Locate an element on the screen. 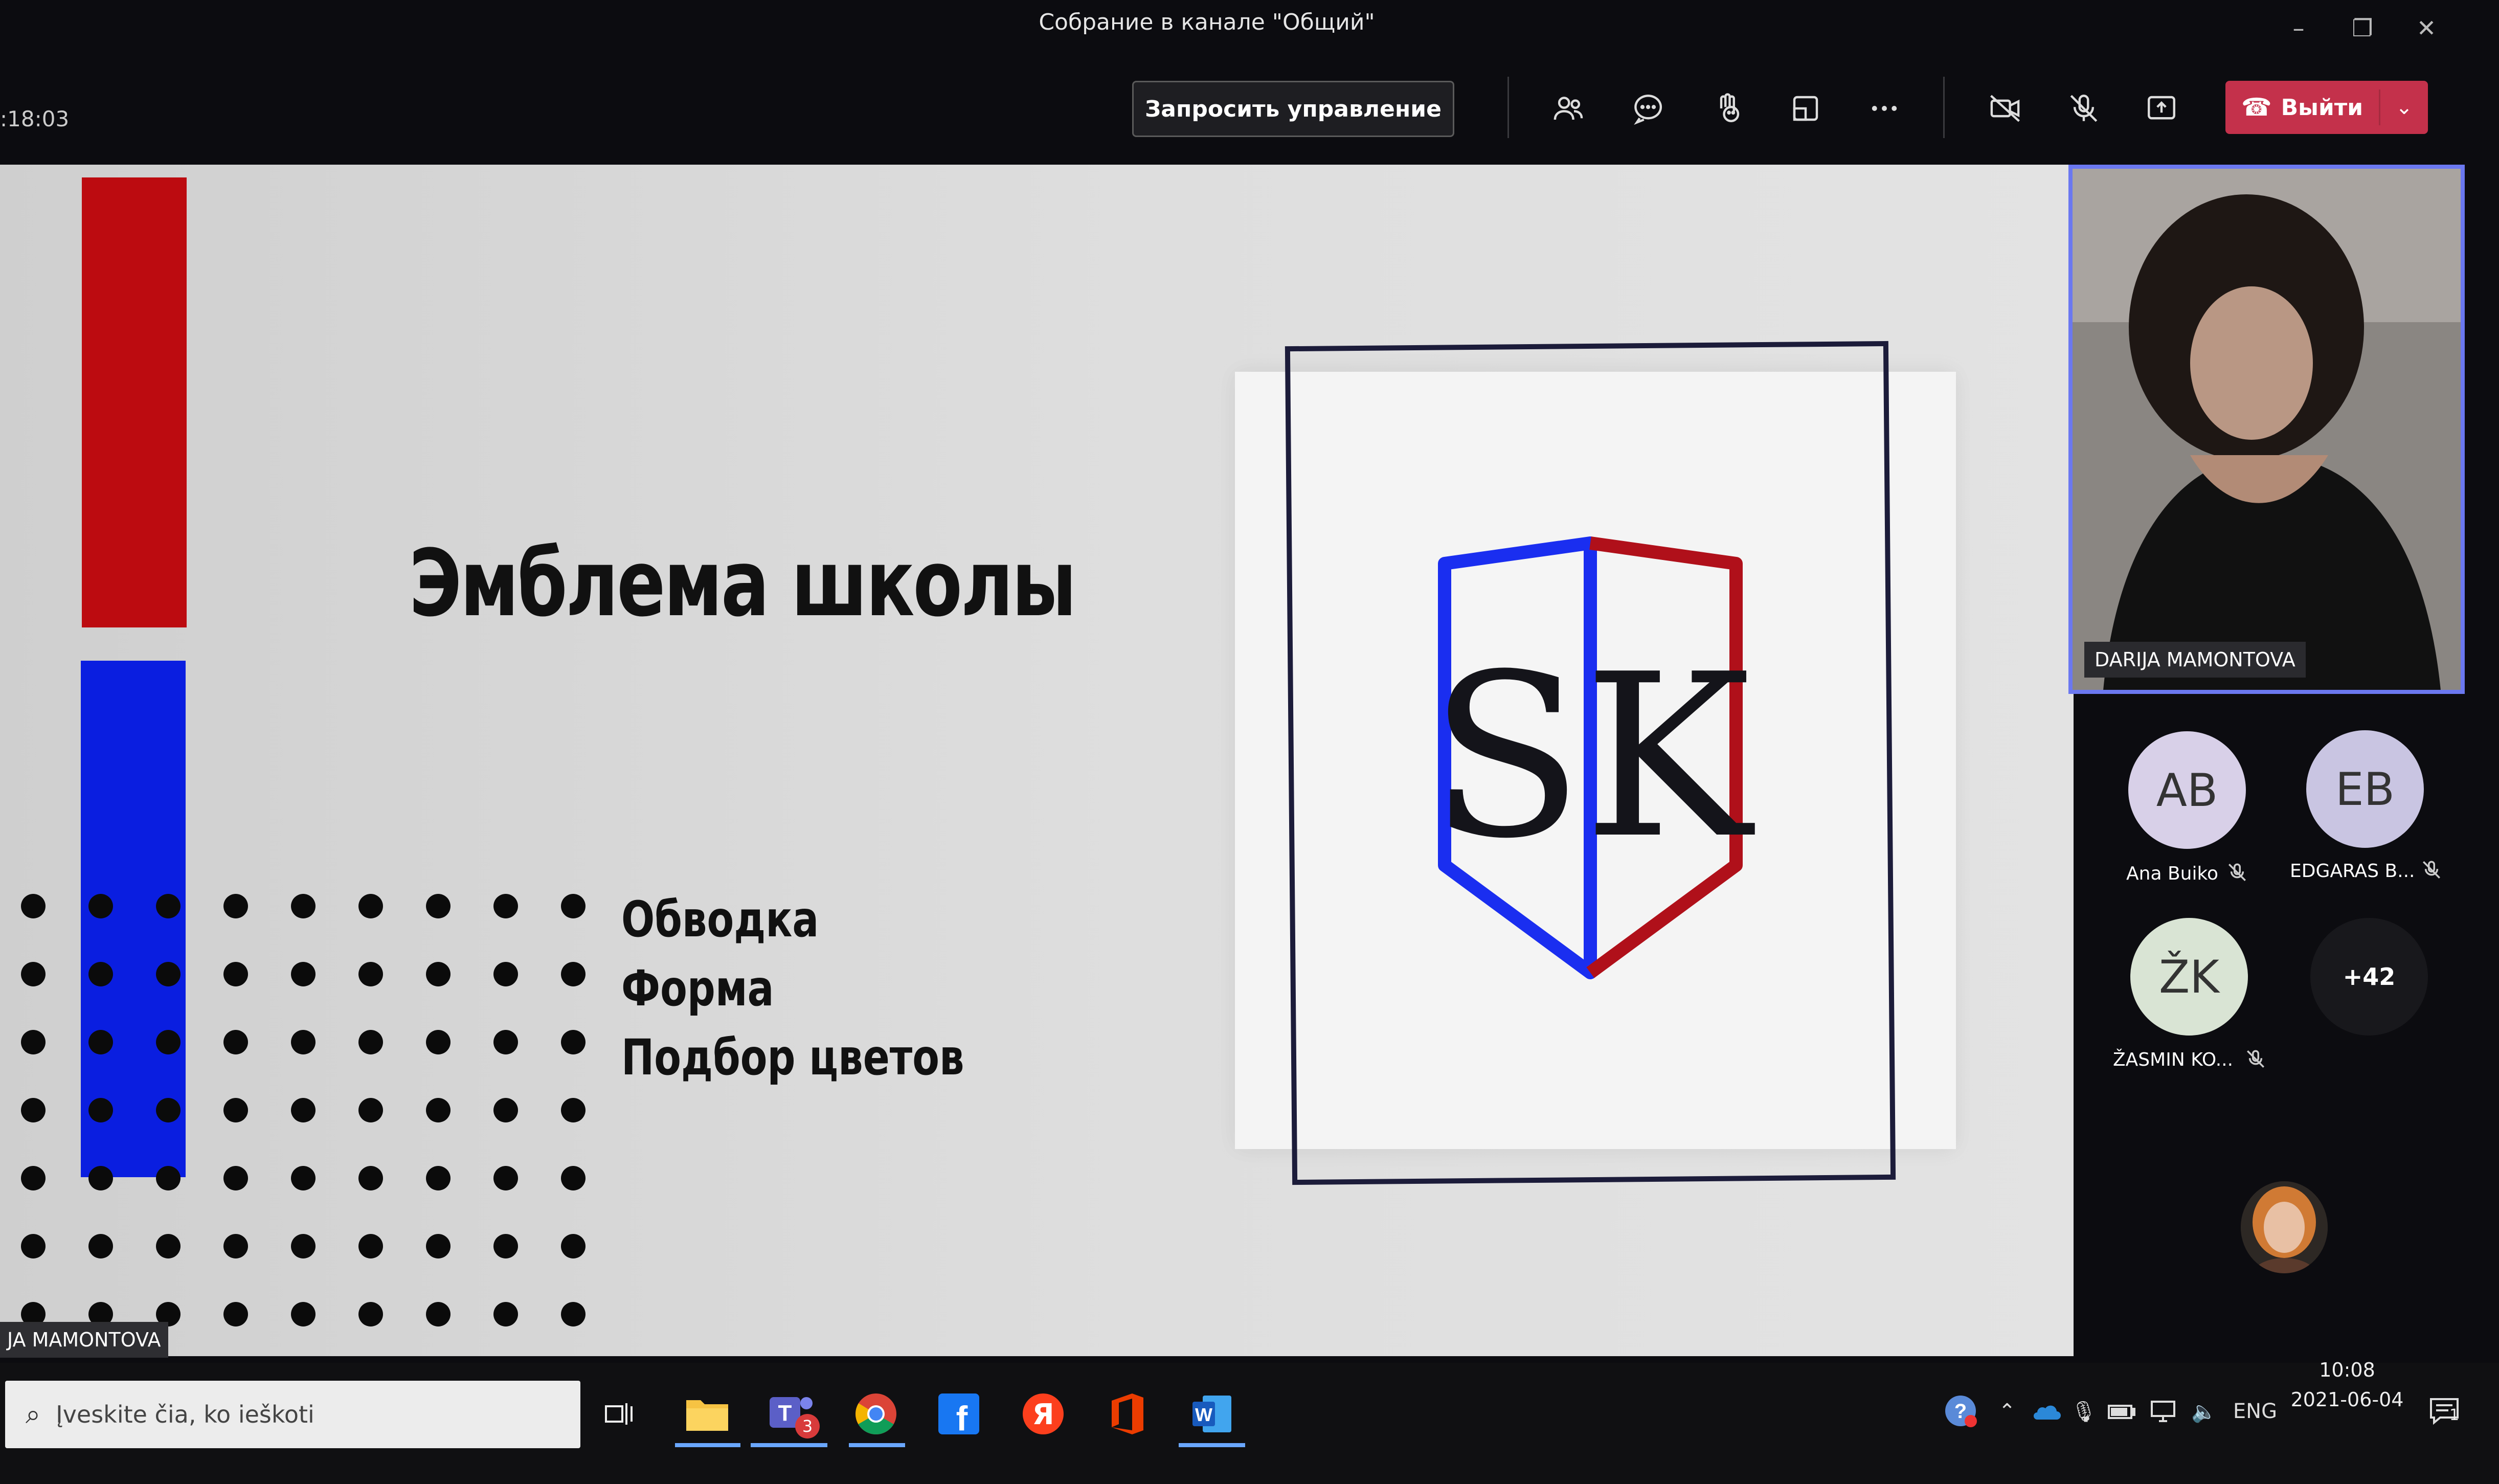 This screenshot has height=1484, width=2499. leave-label: Выйти is located at coordinates (2322, 108).